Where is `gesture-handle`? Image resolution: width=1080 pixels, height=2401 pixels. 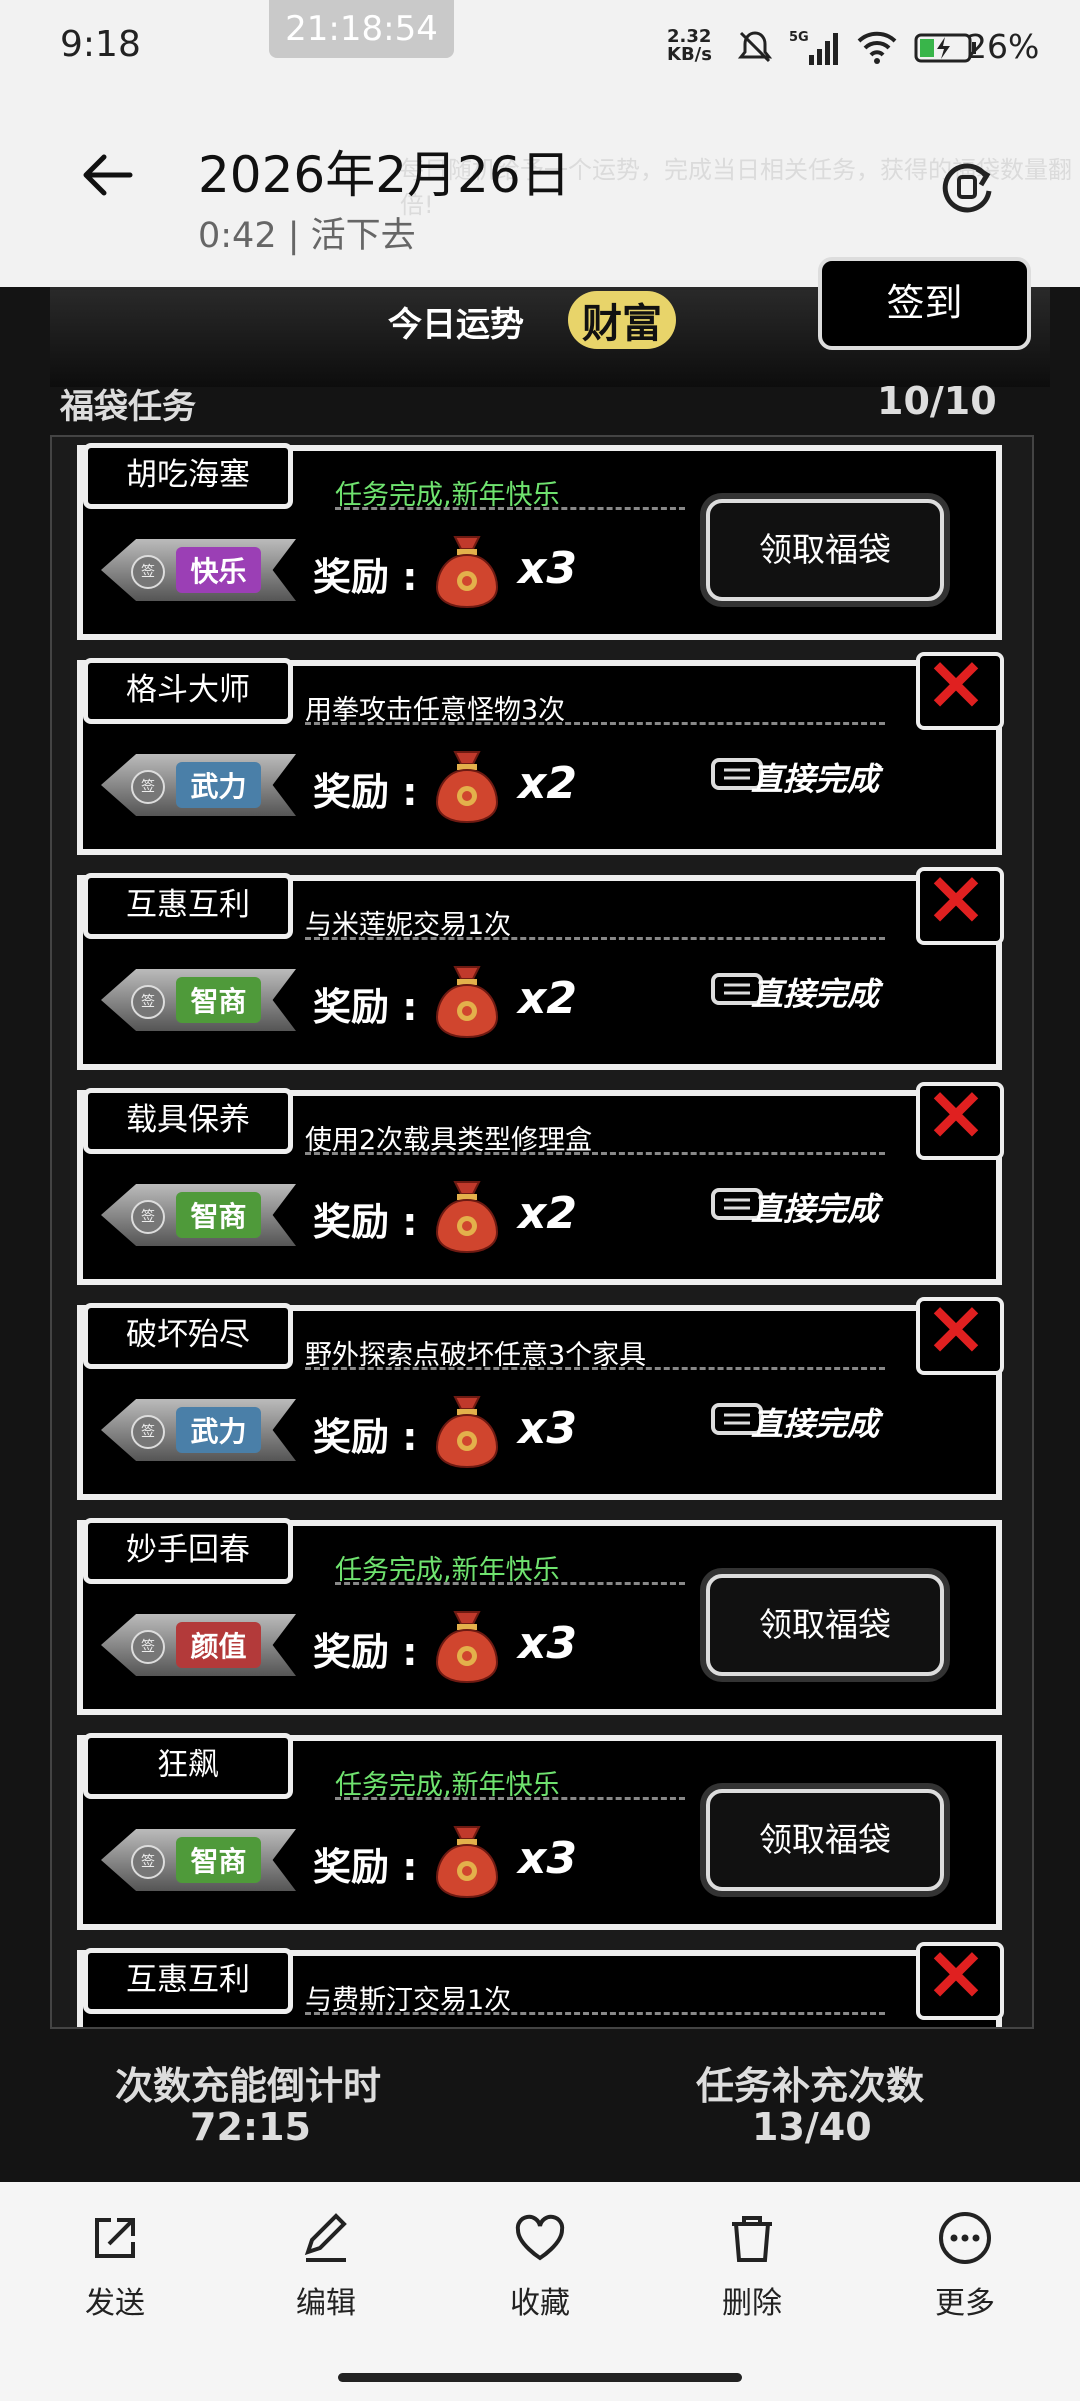
gesture-handle is located at coordinates (540, 2377).